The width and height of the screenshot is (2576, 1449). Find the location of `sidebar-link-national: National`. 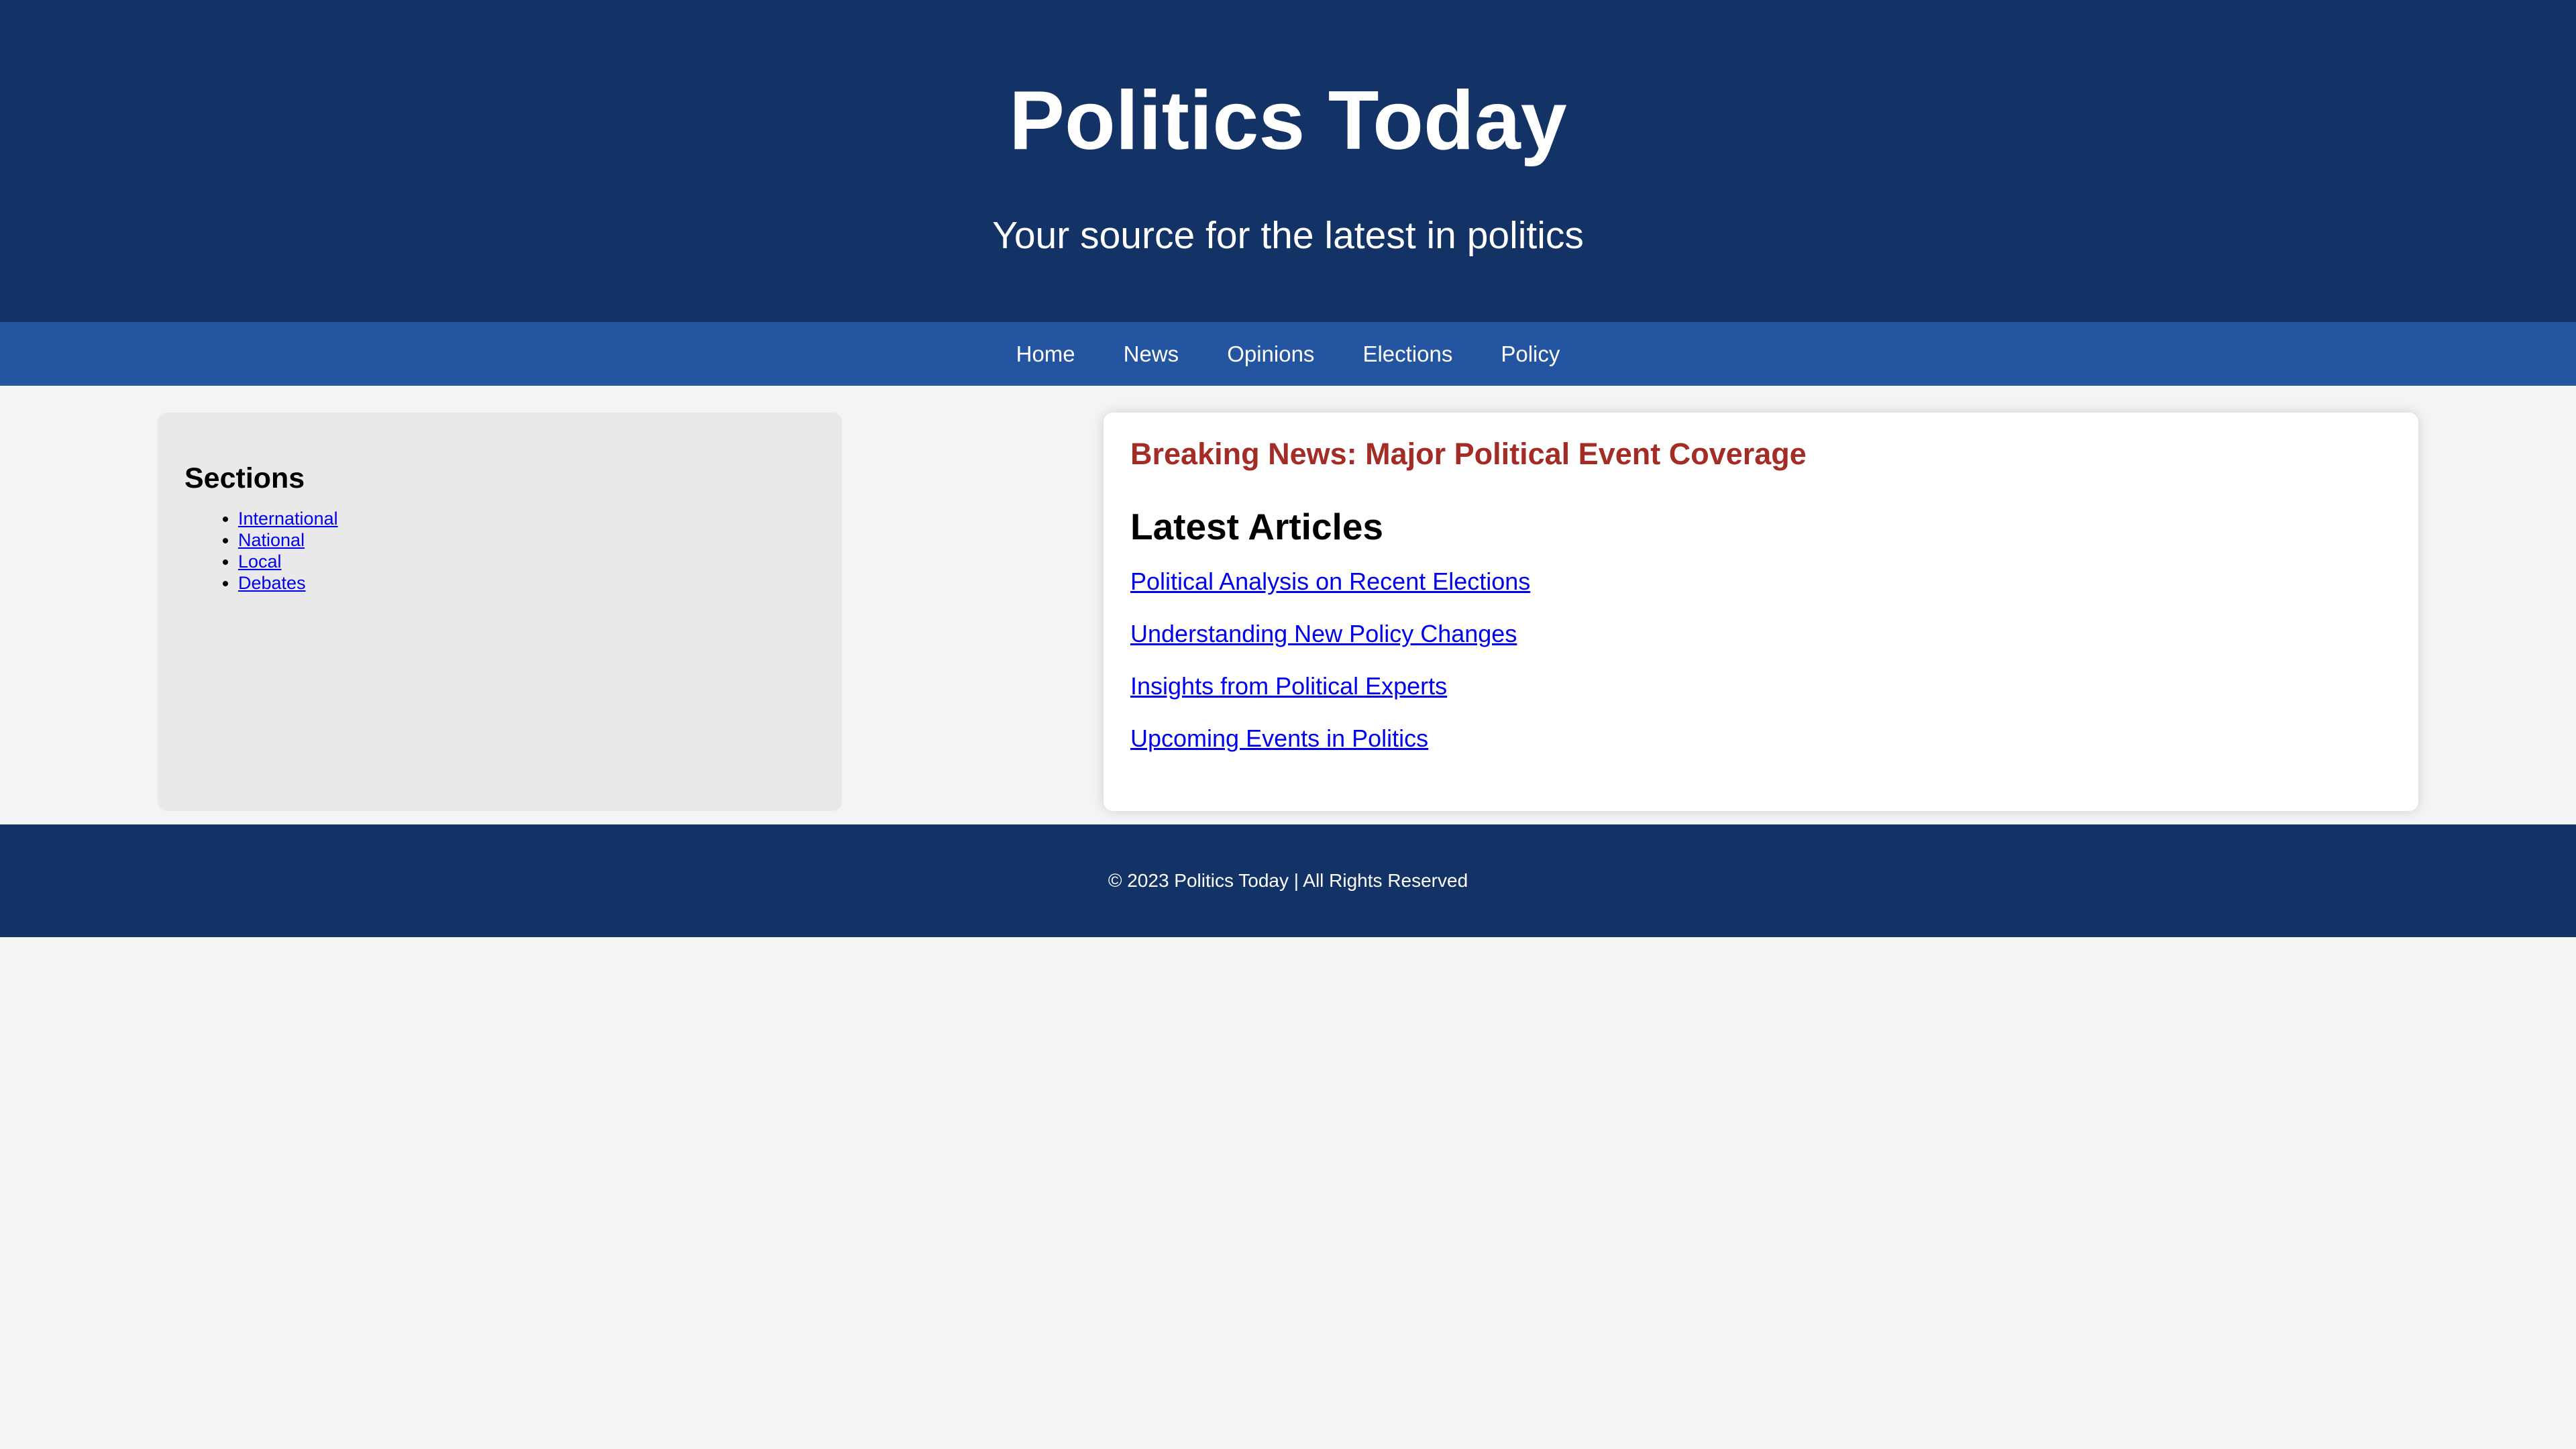

sidebar-link-national: National is located at coordinates (271, 540).